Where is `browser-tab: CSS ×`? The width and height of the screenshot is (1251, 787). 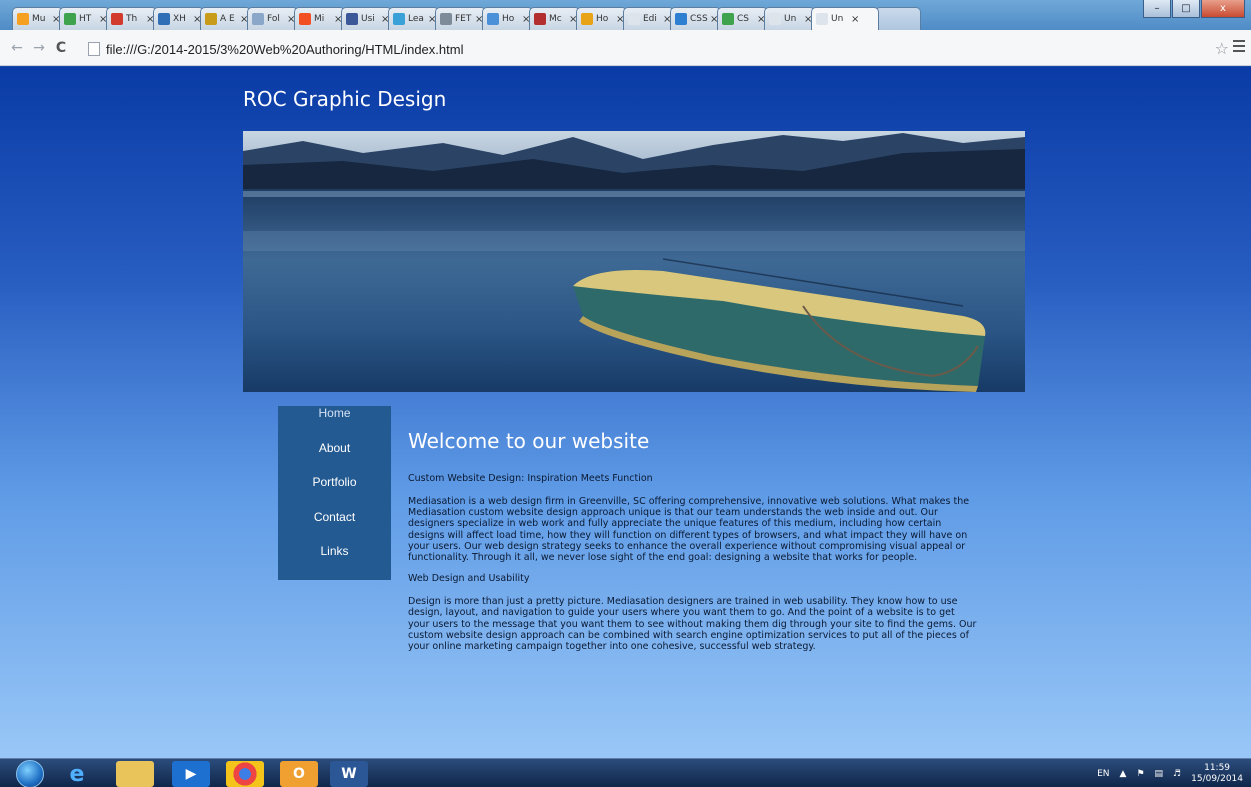 browser-tab: CSS × is located at coordinates (695, 18).